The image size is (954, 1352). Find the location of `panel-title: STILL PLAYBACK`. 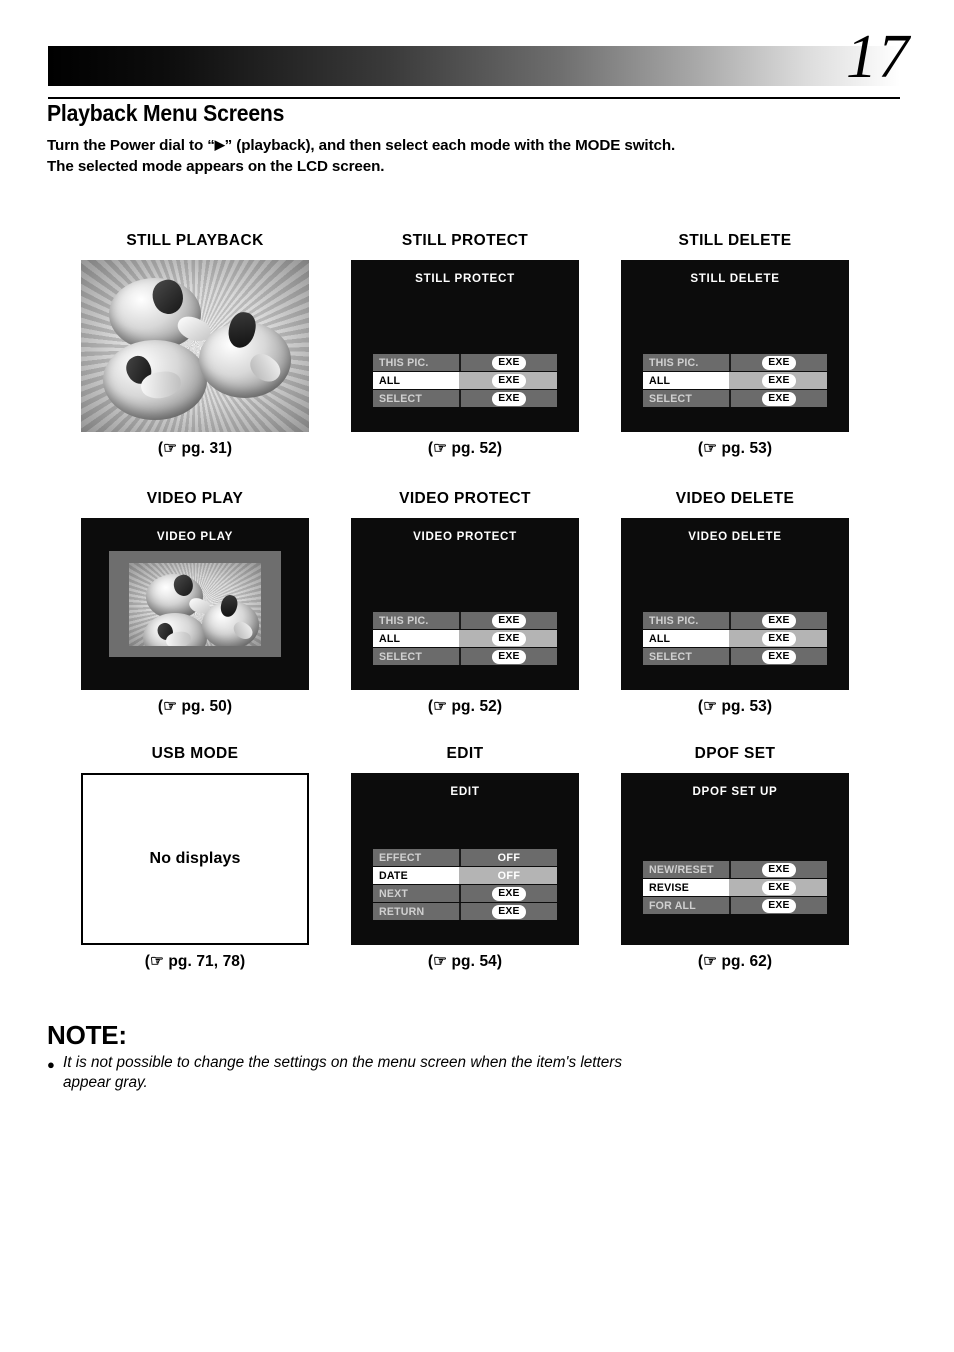

panel-title: STILL PLAYBACK is located at coordinates (195, 240).